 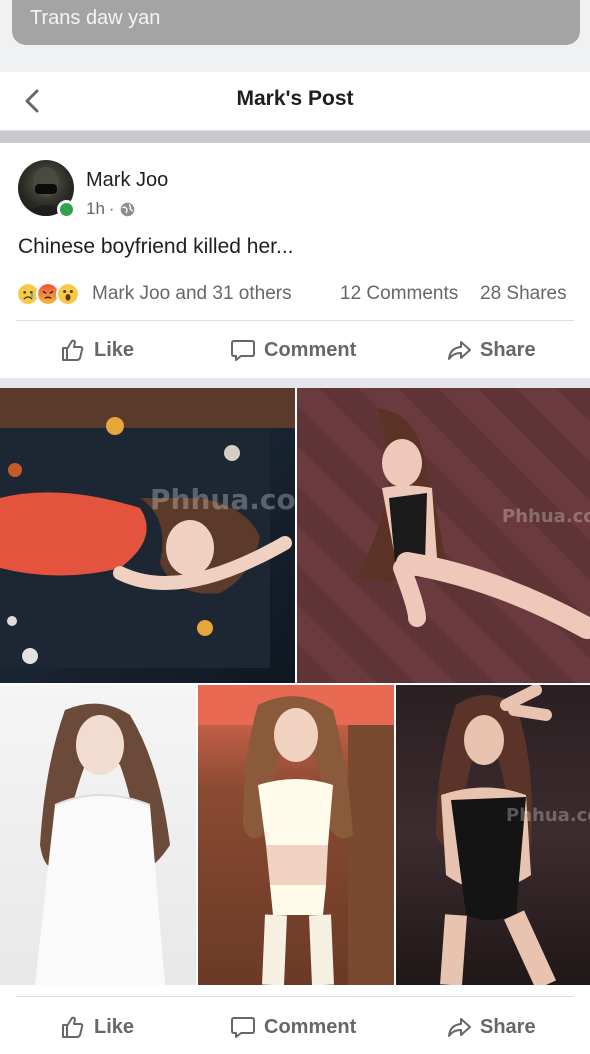 What do you see at coordinates (147, 528) in the screenshot?
I see `photo-1-image` at bounding box center [147, 528].